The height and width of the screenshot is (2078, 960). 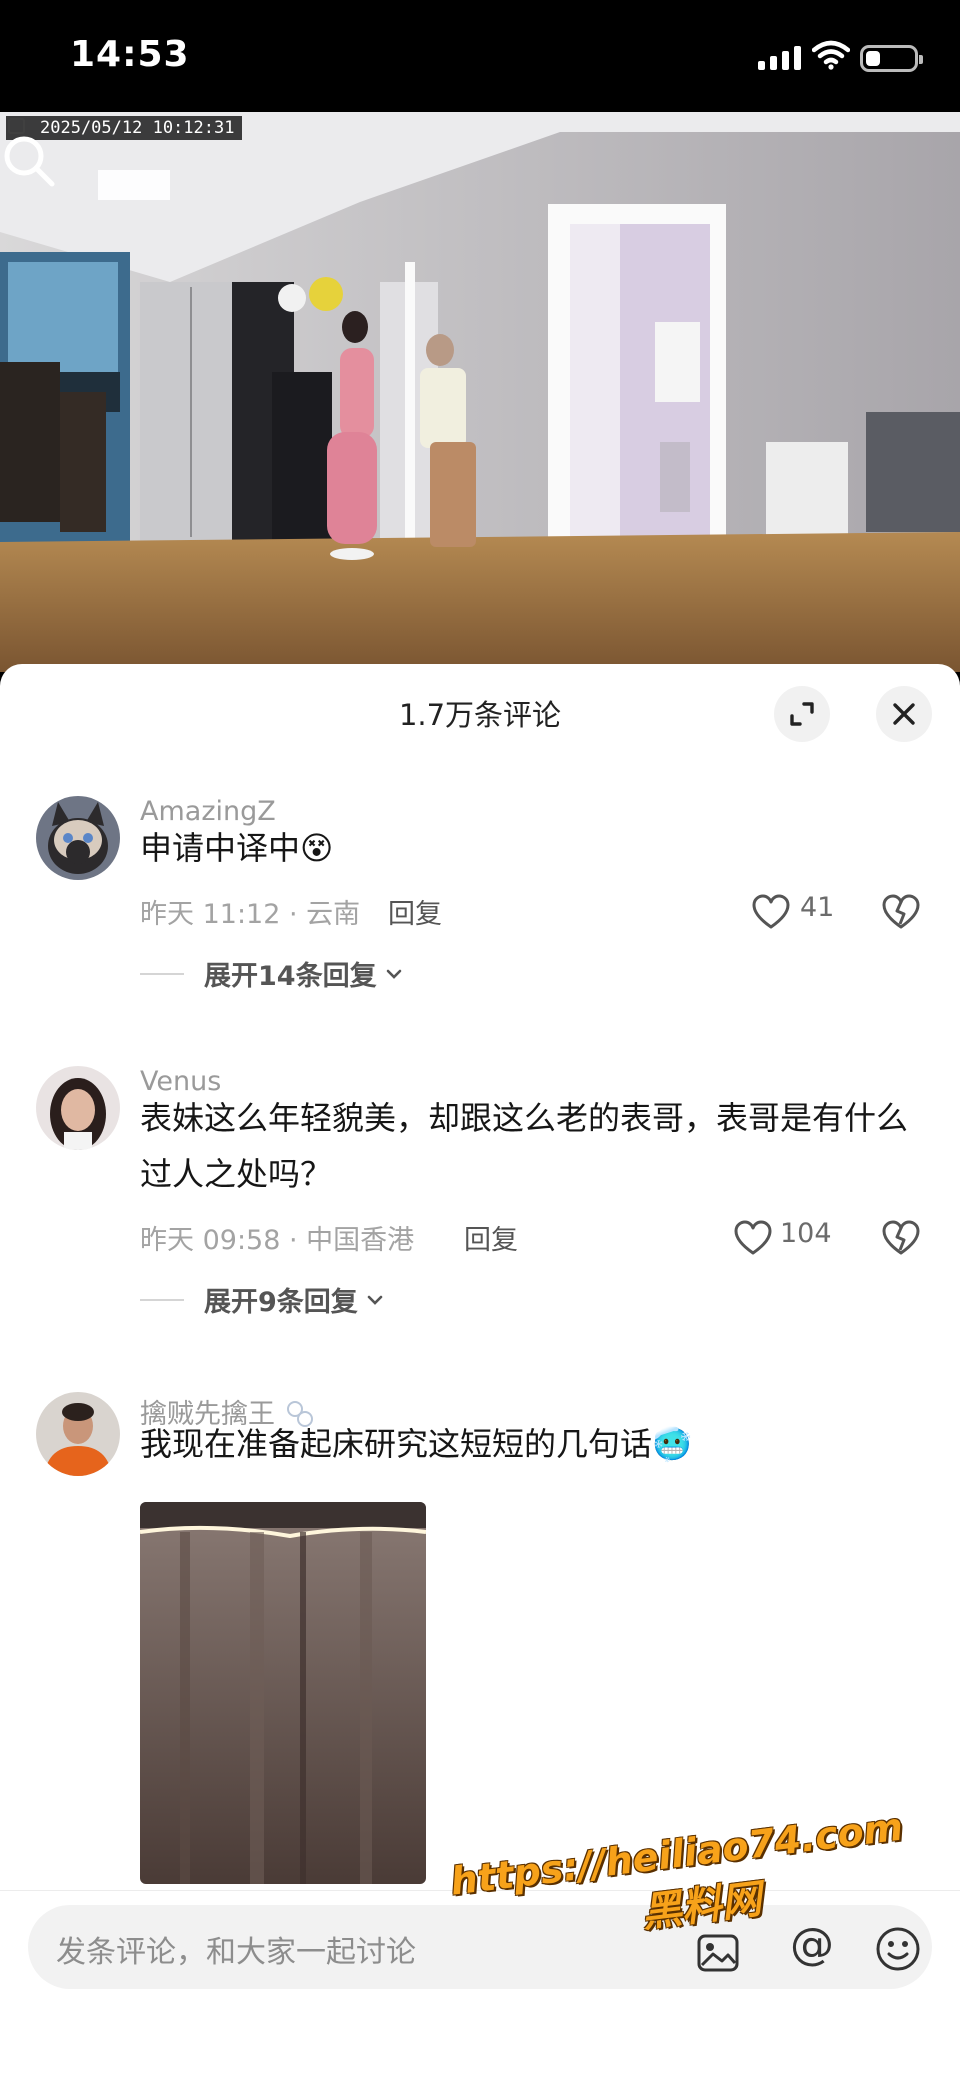 I want to click on expand-icon, so click(x=802, y=714).